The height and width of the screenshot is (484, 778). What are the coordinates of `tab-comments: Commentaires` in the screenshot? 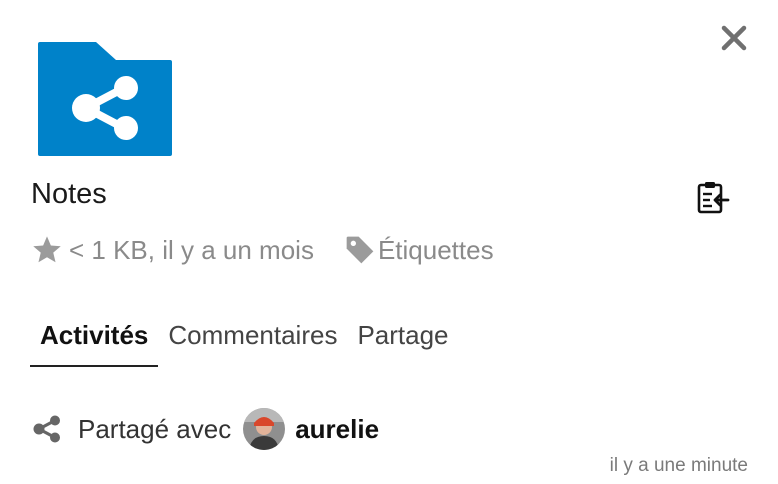 It's located at (252, 341).